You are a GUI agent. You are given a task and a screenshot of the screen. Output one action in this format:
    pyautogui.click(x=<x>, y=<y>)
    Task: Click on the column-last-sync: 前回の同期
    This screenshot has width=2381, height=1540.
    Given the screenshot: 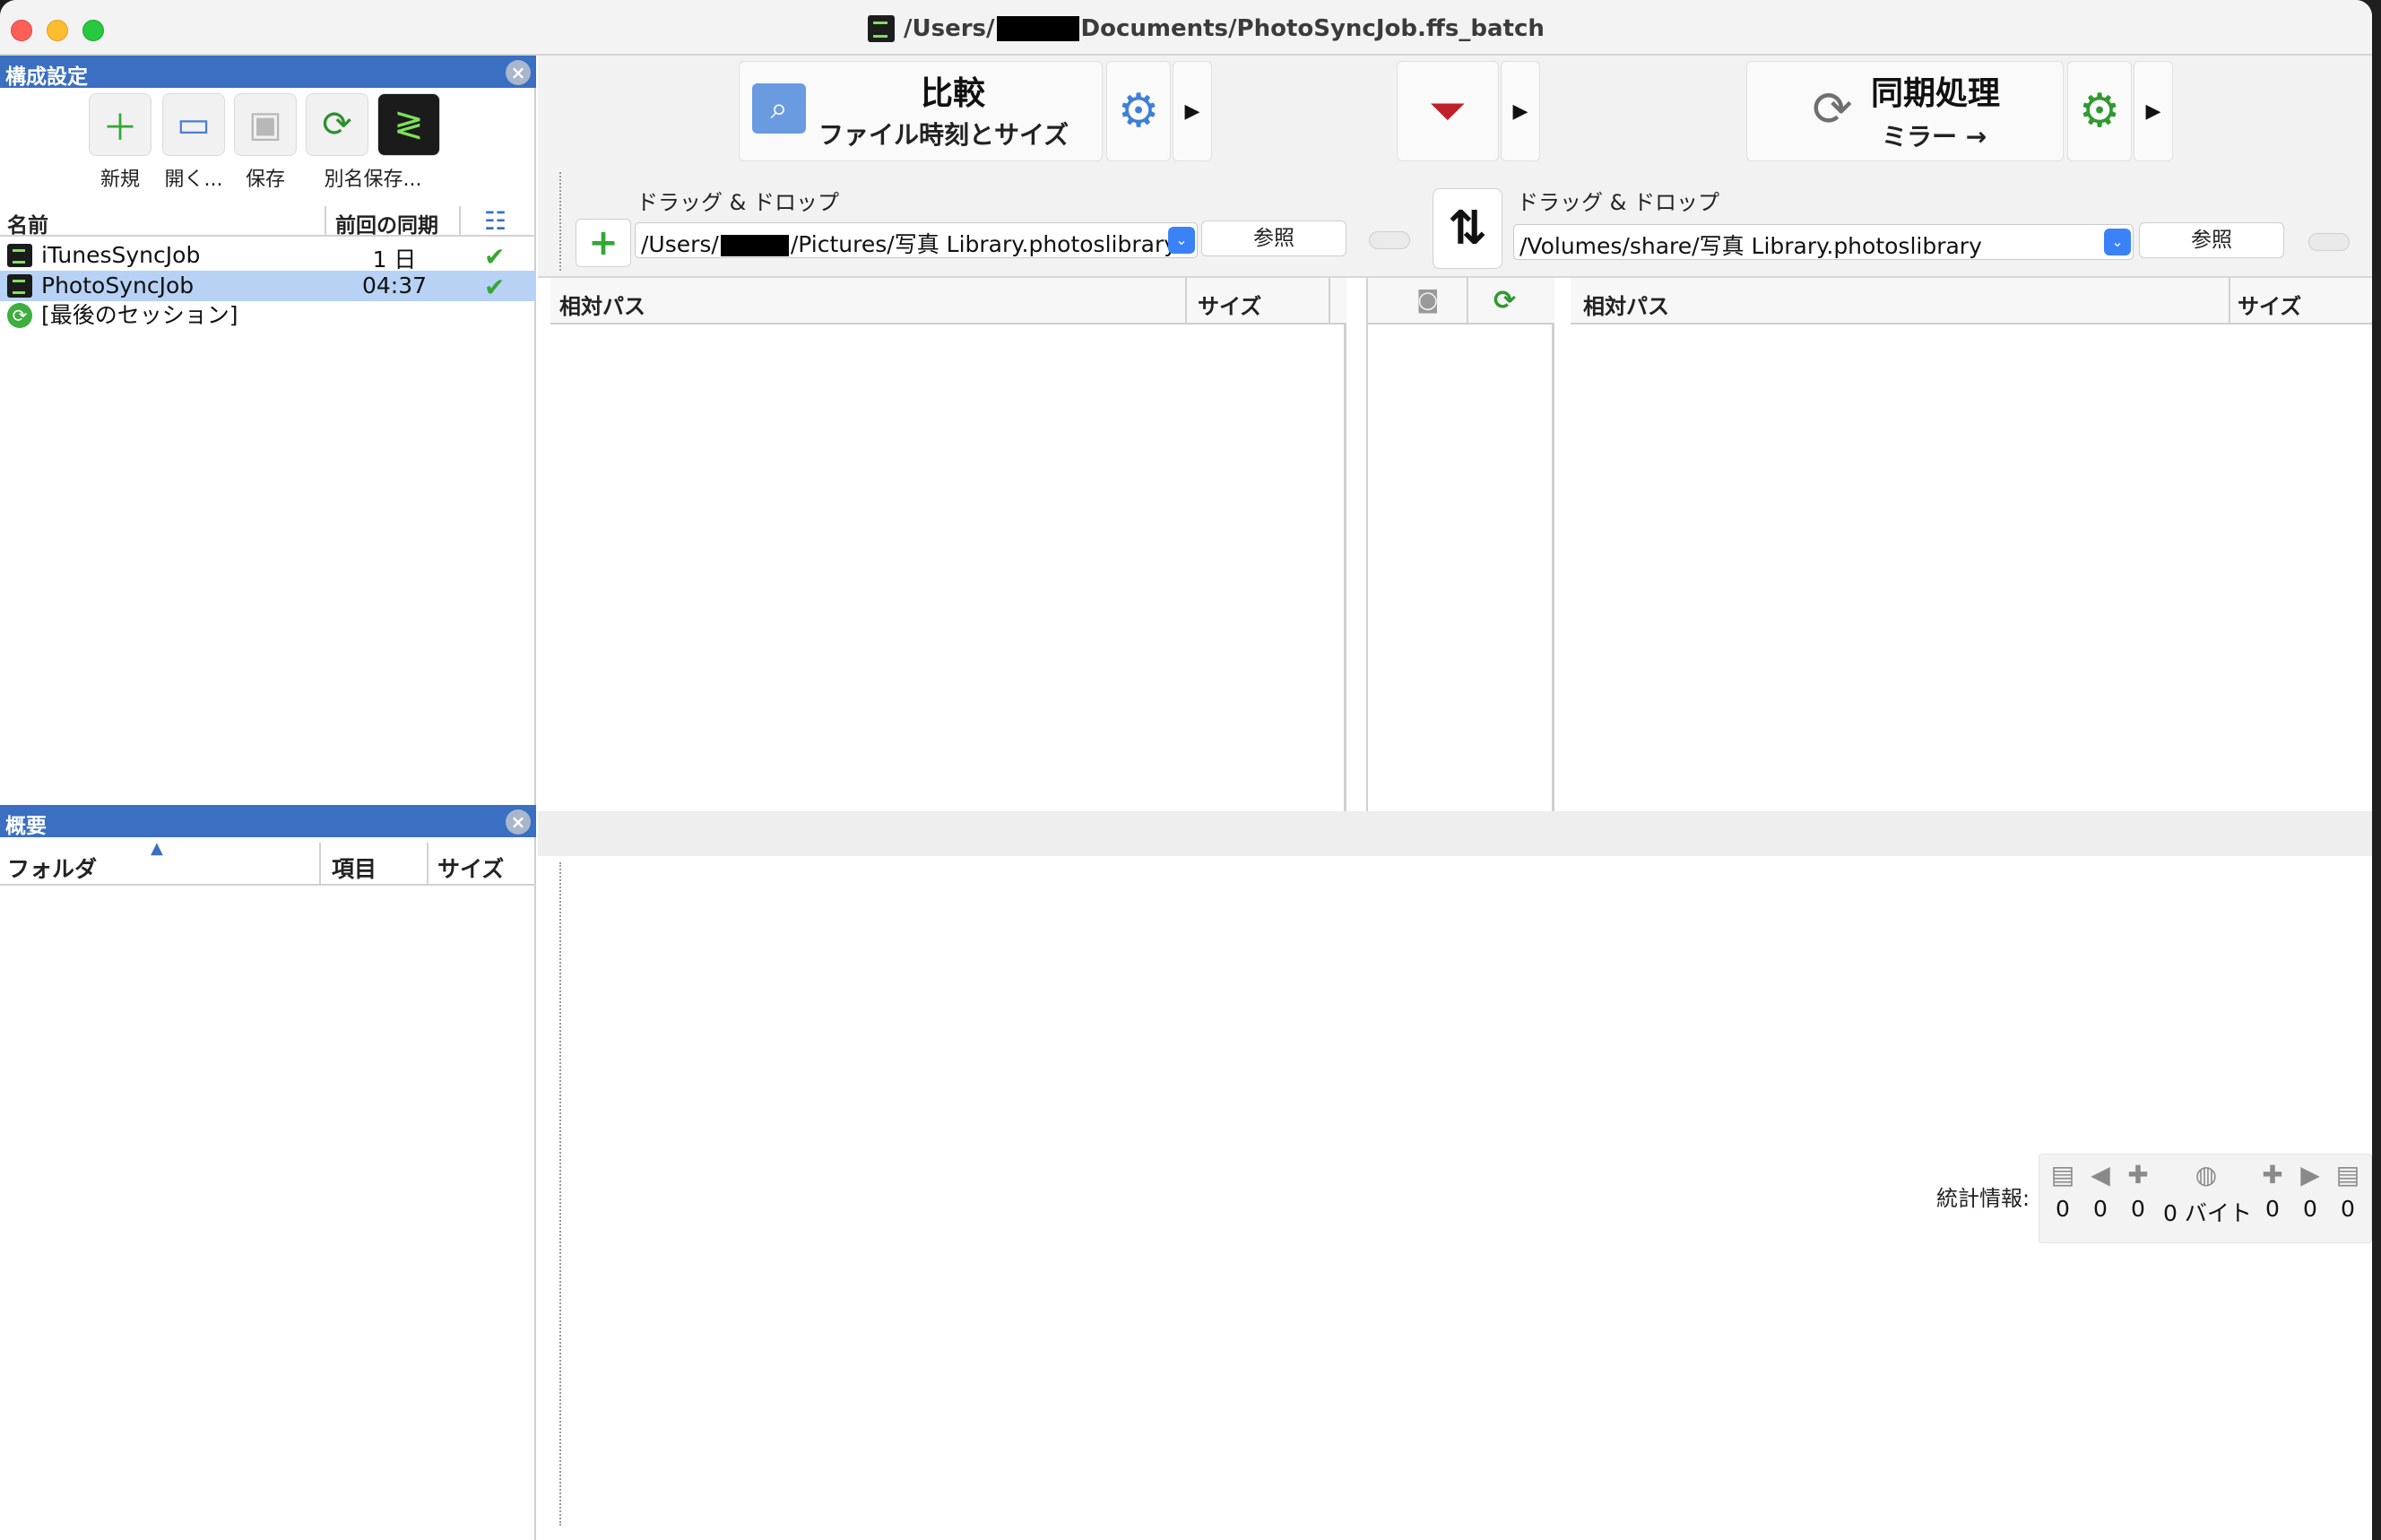 What is the action you would take?
    pyautogui.click(x=386, y=223)
    